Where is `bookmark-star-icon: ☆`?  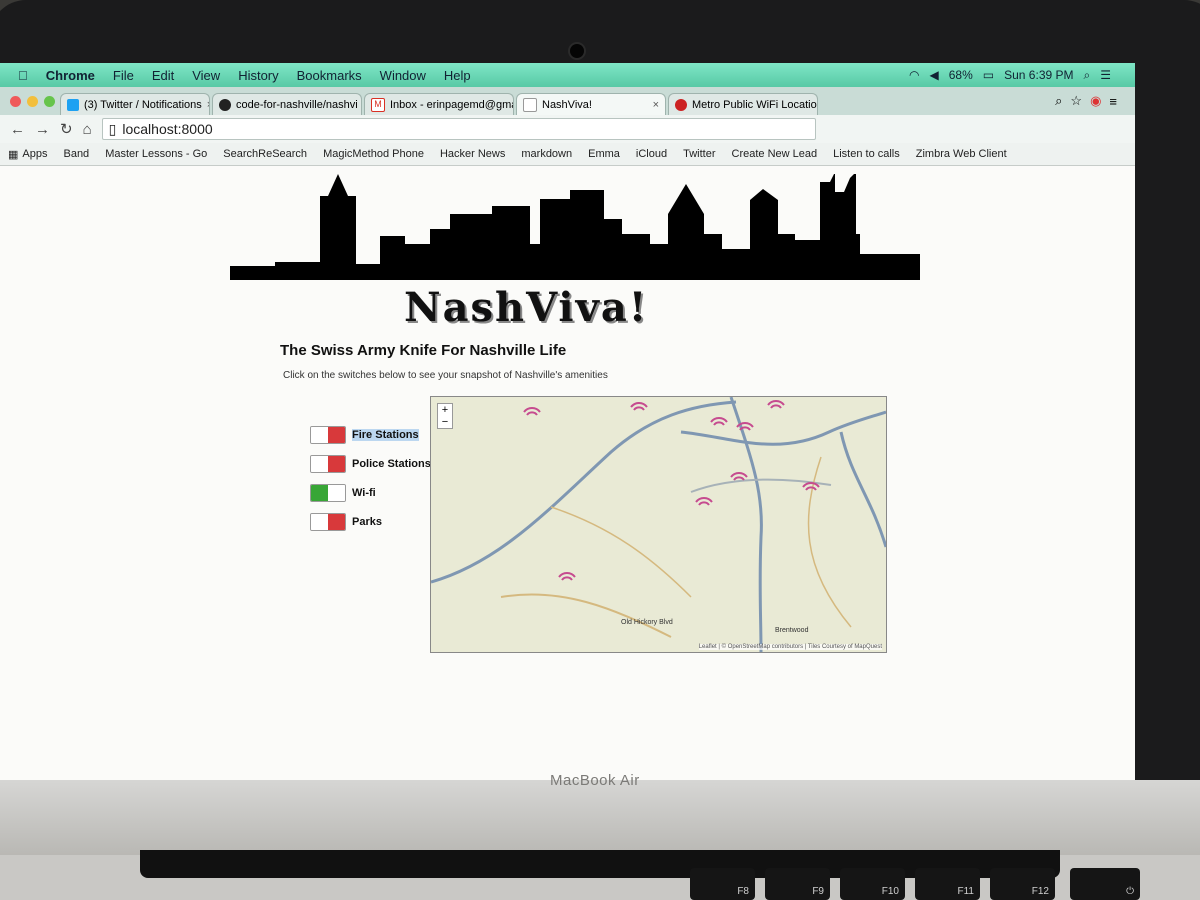 bookmark-star-icon: ☆ is located at coordinates (1076, 101).